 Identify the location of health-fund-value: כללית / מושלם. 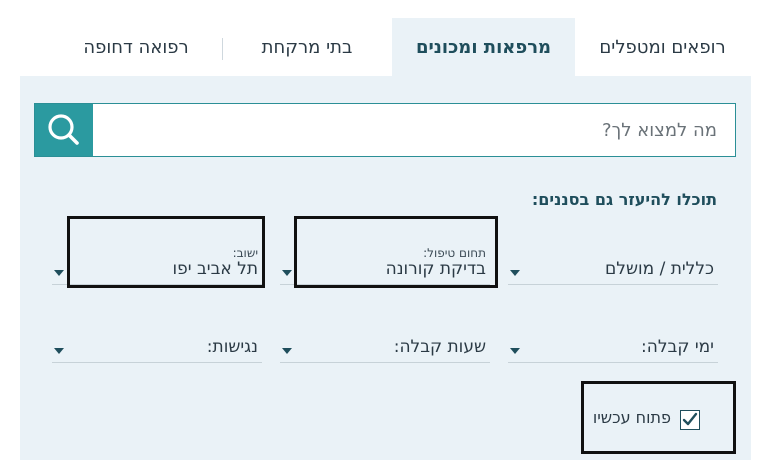
(659, 269).